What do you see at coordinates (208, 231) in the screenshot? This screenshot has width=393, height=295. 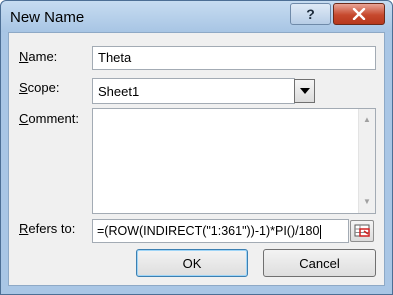 I see `refers-to-text: =(ROW(INDIRECT("1:361"))-1)*PI()/180` at bounding box center [208, 231].